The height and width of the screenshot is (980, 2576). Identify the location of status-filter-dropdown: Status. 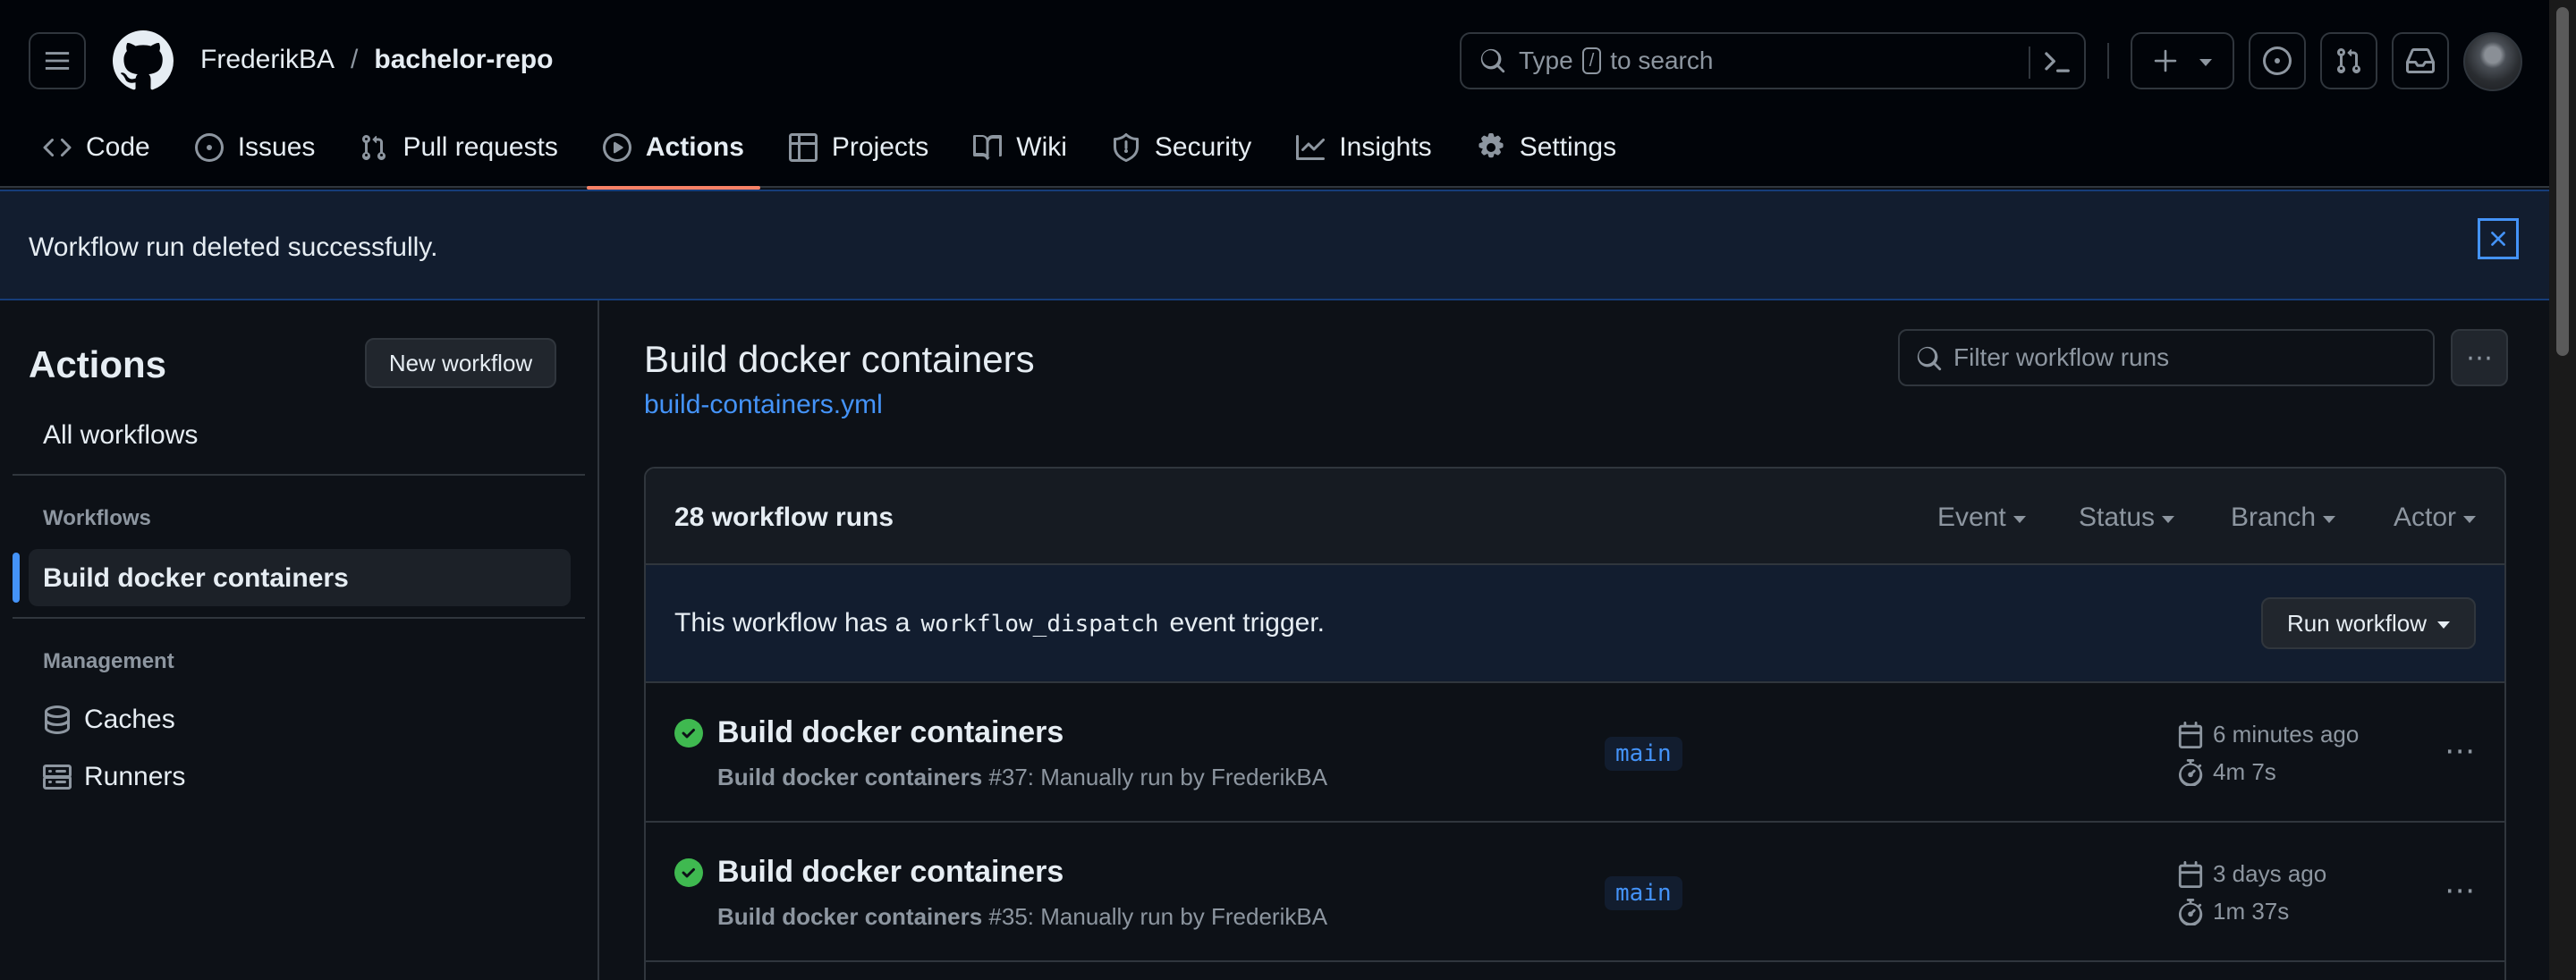
(2127, 518).